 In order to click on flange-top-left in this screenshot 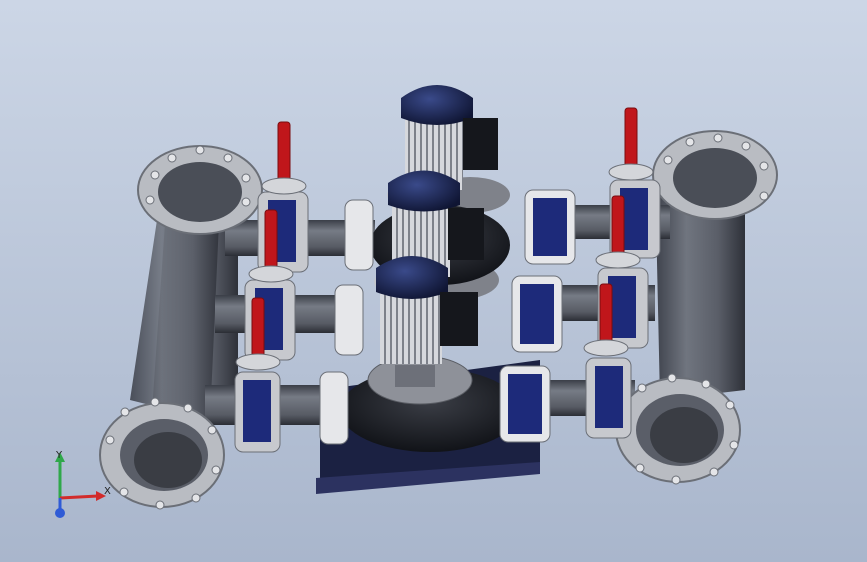, I will do `click(200, 190)`.